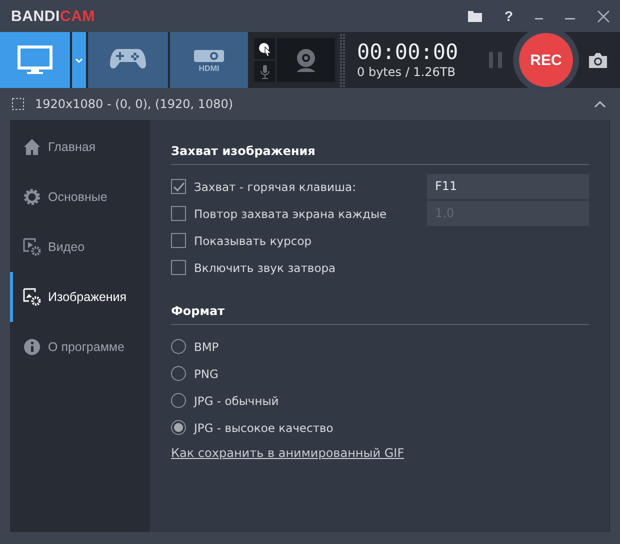  What do you see at coordinates (134, 104) in the screenshot?
I see `capture-area-text: 1920x1080 - (0, 0), (1920, 1080)` at bounding box center [134, 104].